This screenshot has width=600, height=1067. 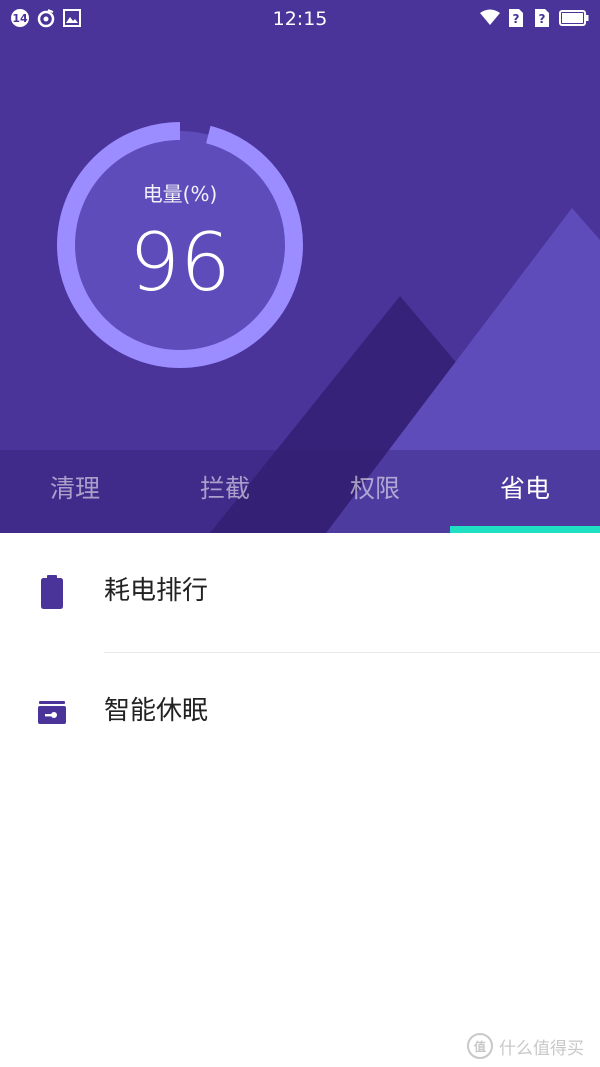 I want to click on tab-bar: 清理 拦截 权限 省电, so click(x=300, y=491).